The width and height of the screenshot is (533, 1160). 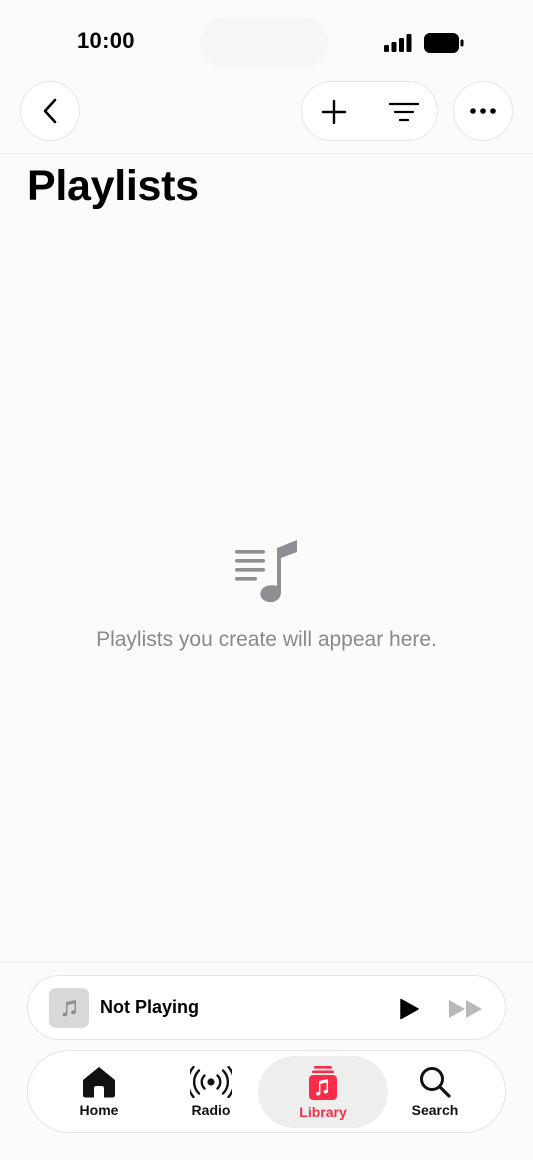 What do you see at coordinates (435, 1110) in the screenshot?
I see `tab-search-label: Search` at bounding box center [435, 1110].